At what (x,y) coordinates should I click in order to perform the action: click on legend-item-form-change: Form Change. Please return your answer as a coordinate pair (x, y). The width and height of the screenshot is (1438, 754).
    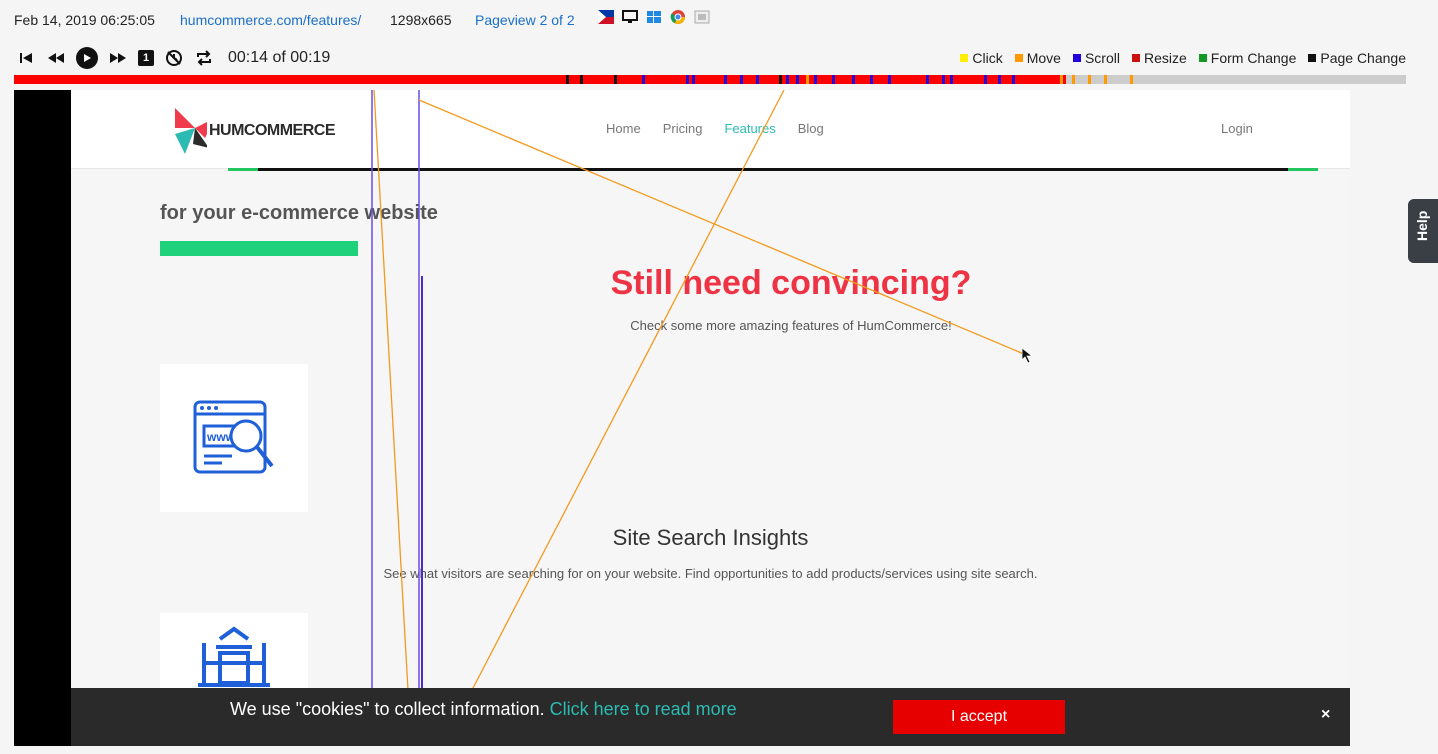
    Looking at the image, I should click on (1247, 58).